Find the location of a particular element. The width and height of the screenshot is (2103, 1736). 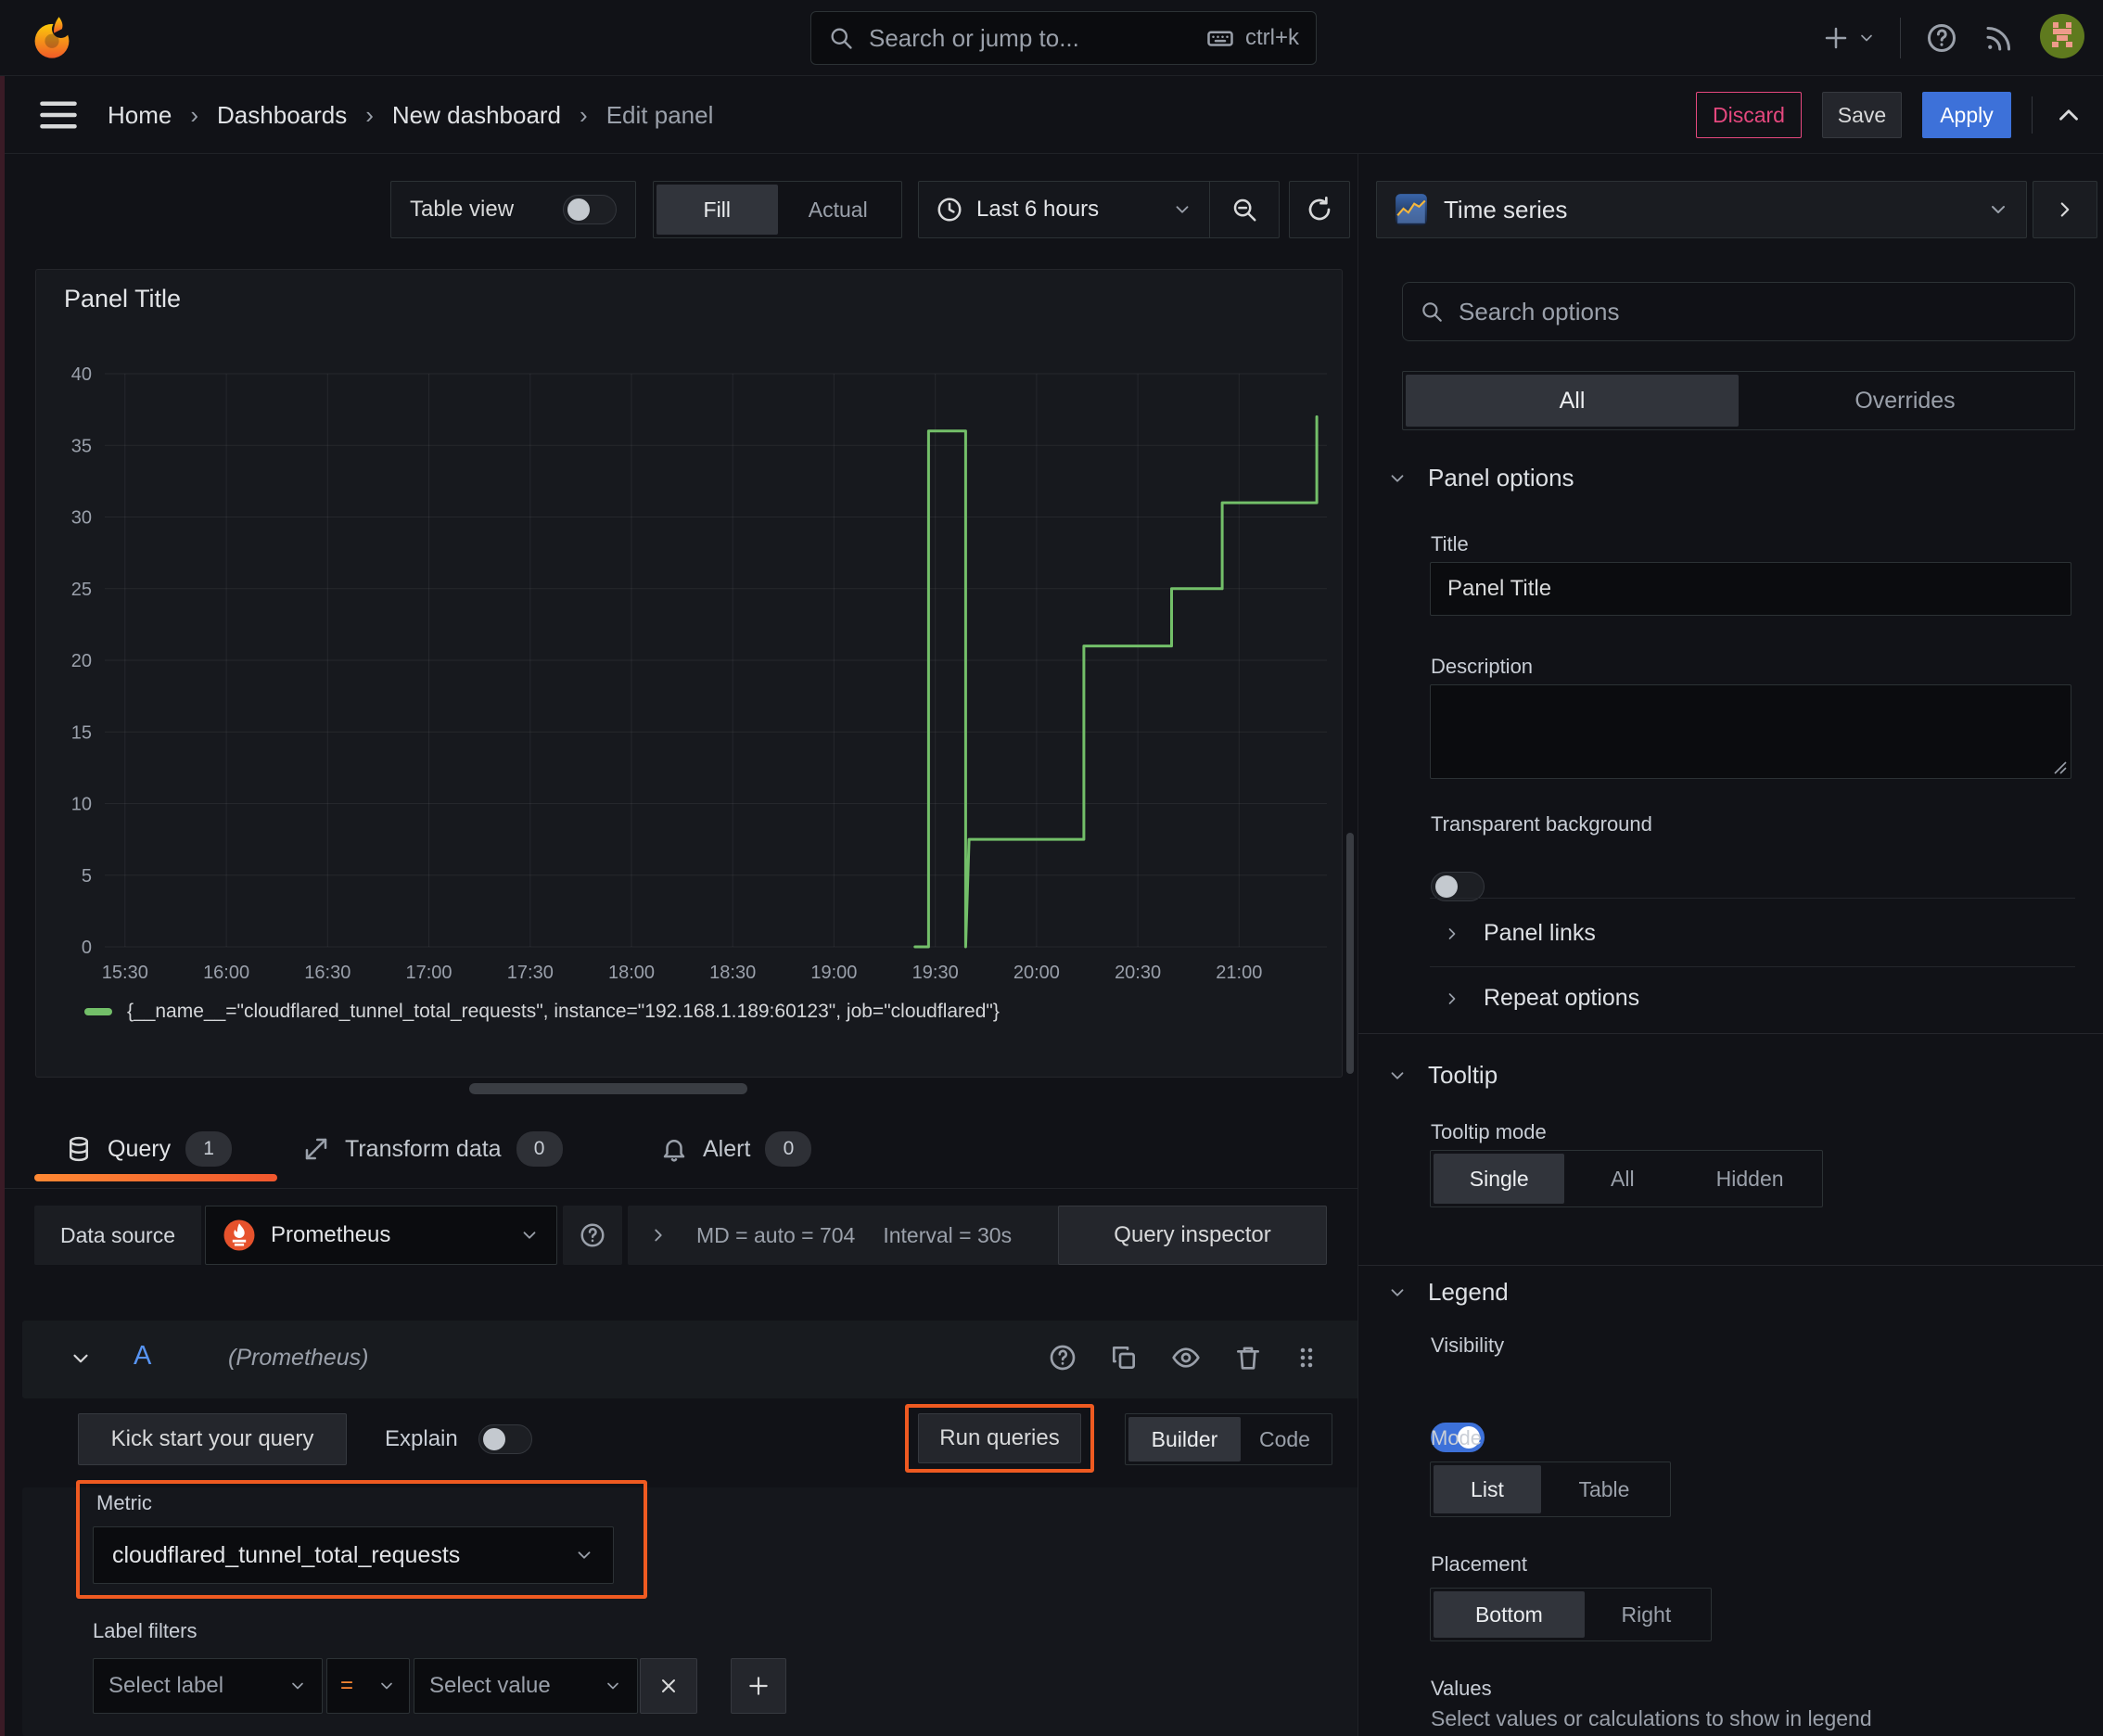

label-filters-label: Label filters is located at coordinates (145, 1631).